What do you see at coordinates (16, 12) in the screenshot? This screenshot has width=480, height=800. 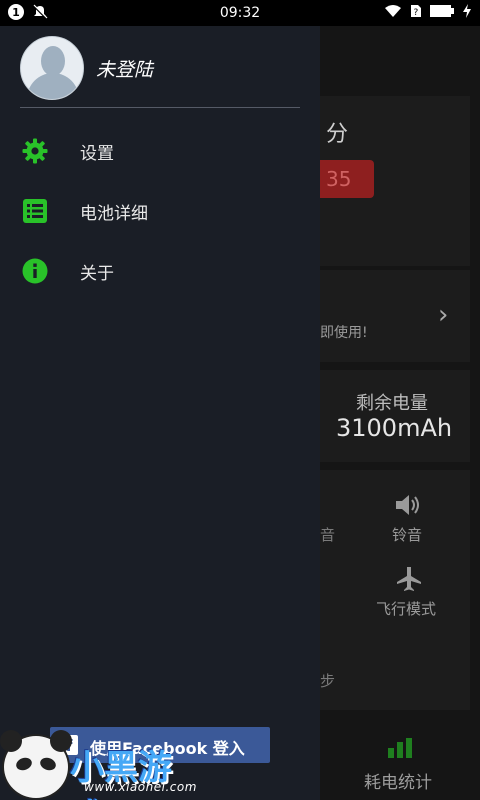 I see `notification-badge: 1` at bounding box center [16, 12].